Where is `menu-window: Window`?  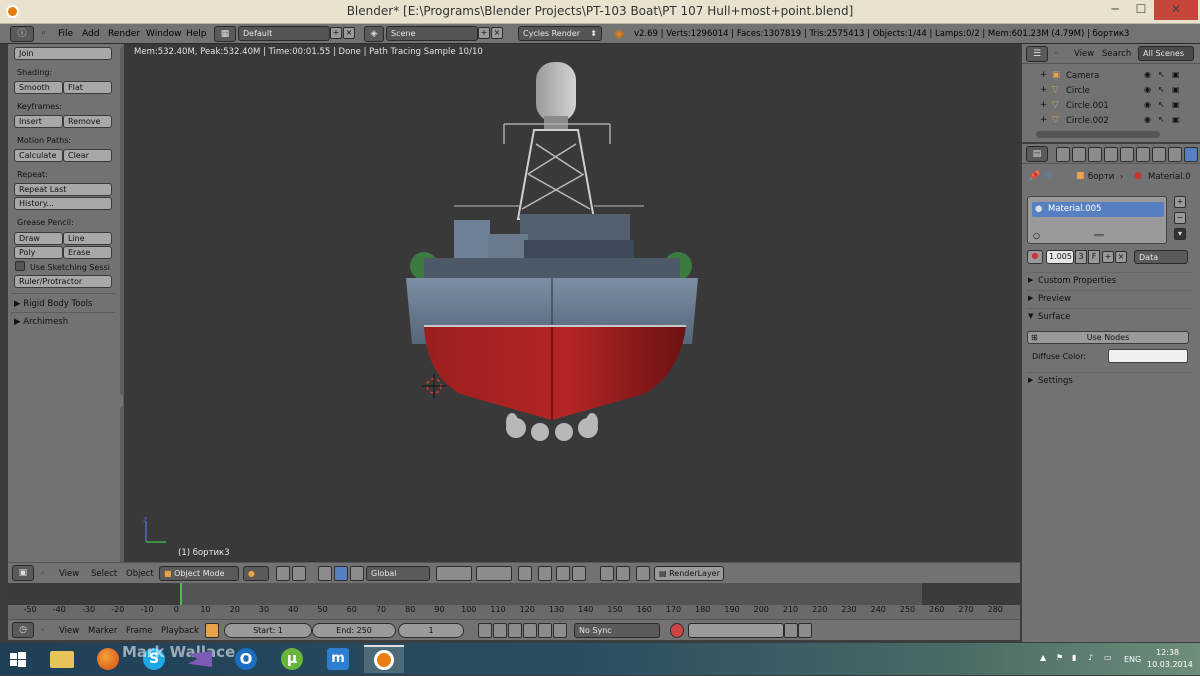
menu-window: Window is located at coordinates (164, 34).